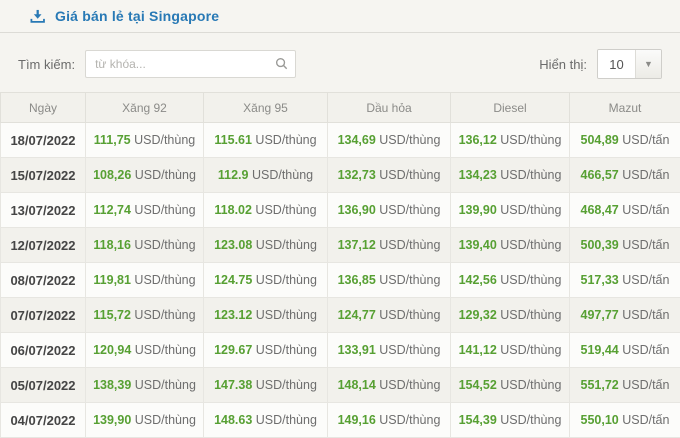 Image resolution: width=680 pixels, height=438 pixels. Describe the element at coordinates (266, 280) in the screenshot. I see `price-cell: 124.75 USD/thùng` at that location.